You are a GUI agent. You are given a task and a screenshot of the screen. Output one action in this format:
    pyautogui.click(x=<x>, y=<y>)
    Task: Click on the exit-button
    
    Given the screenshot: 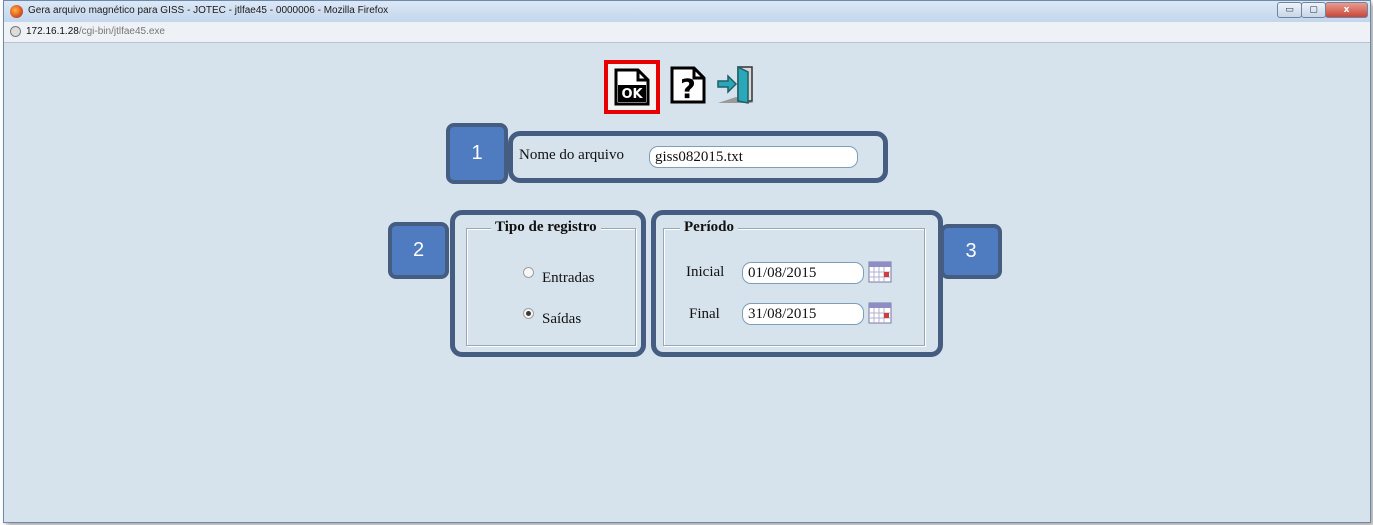 What is the action you would take?
    pyautogui.click(x=736, y=85)
    